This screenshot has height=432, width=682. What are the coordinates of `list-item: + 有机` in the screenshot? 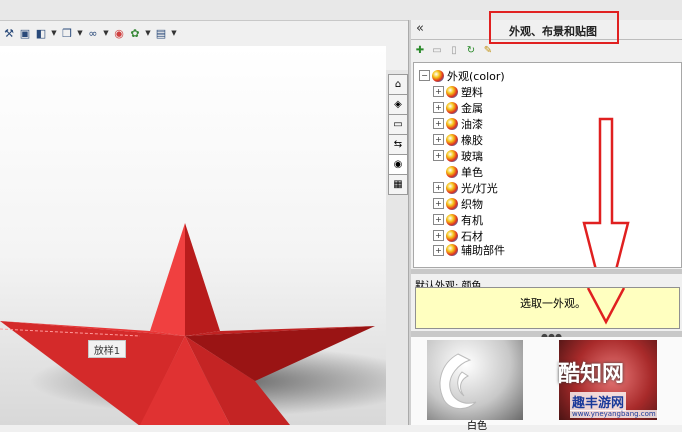 It's located at (458, 219).